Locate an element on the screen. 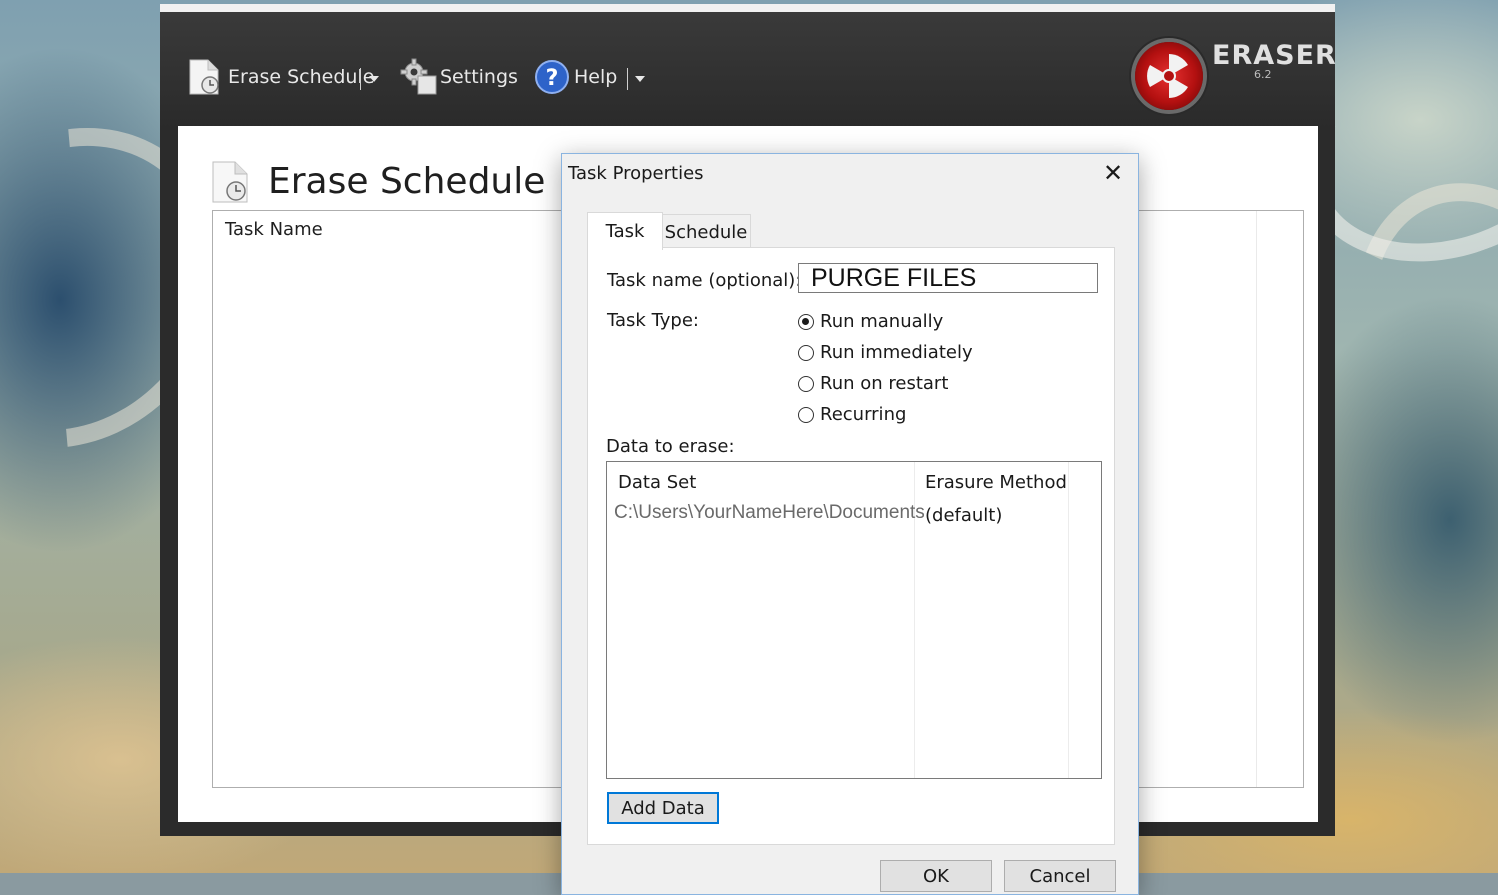 The image size is (1498, 895). radio-recurring: Recurring is located at coordinates (852, 414).